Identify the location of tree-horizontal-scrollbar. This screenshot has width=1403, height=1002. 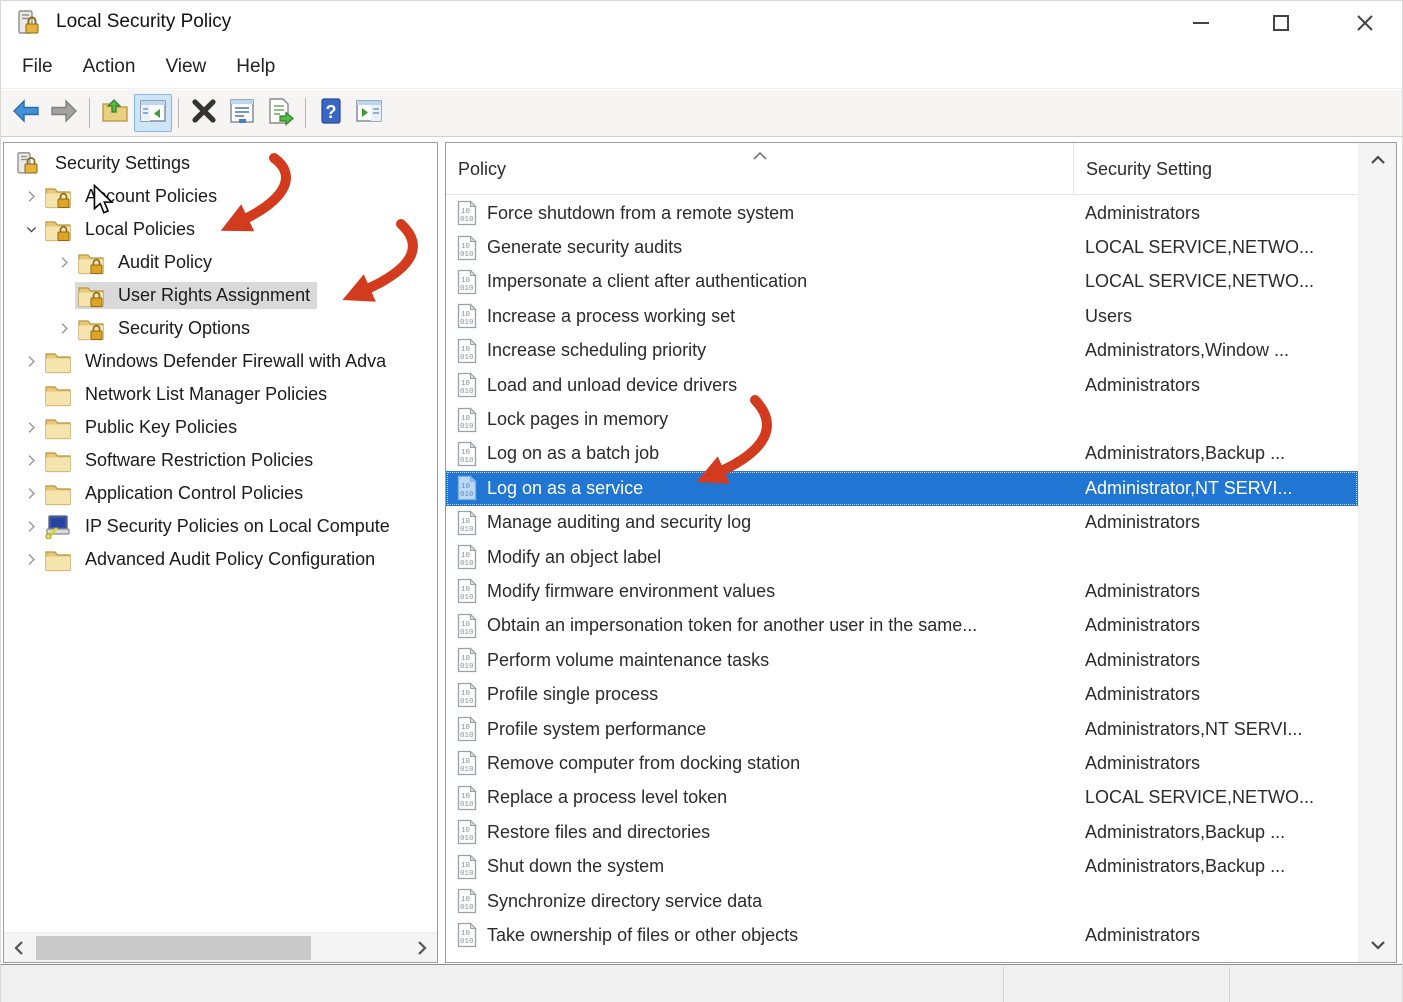
(220, 947).